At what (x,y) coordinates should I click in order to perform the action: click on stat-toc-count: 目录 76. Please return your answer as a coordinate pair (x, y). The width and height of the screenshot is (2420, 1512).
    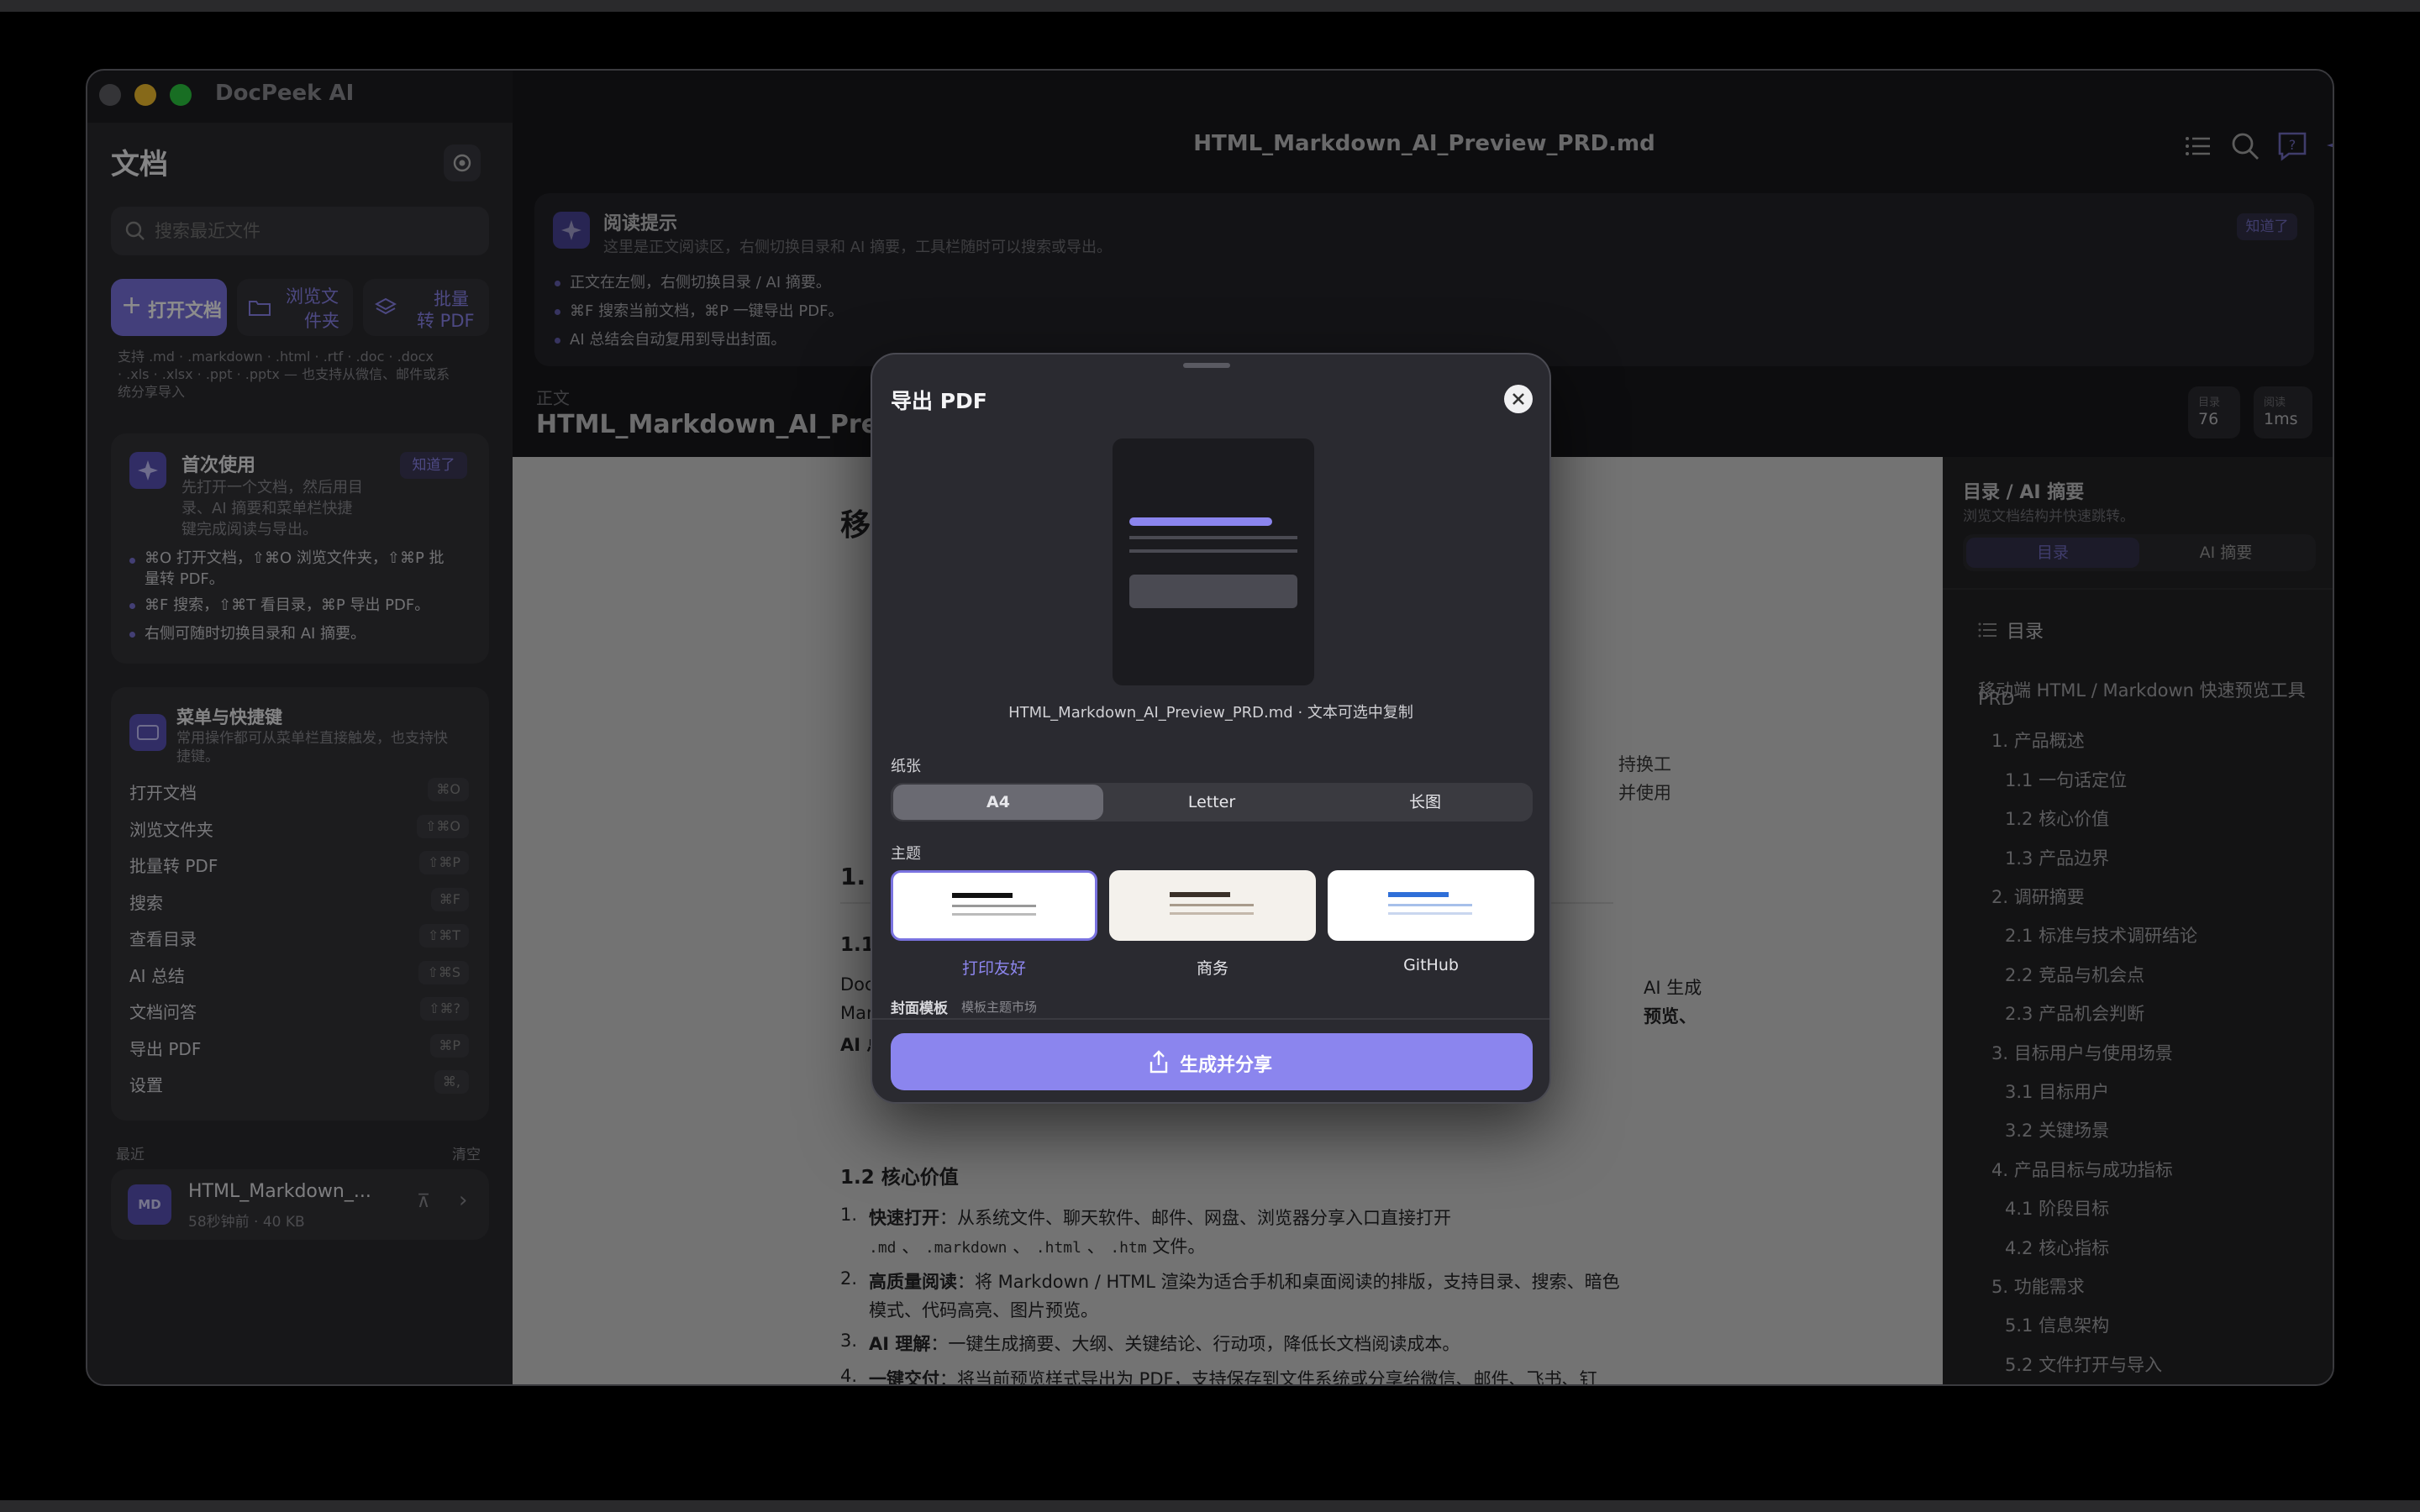
    Looking at the image, I should click on (2214, 412).